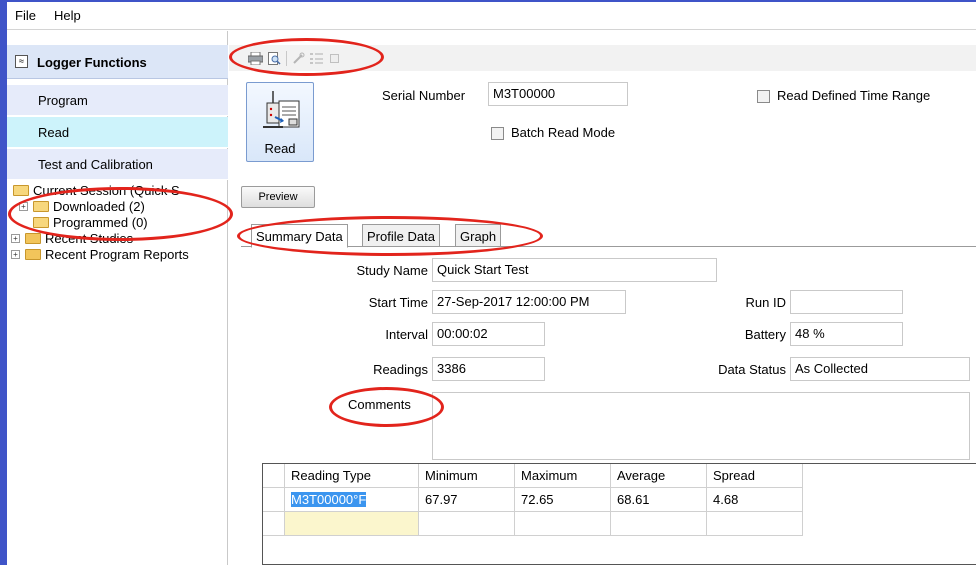 The image size is (976, 565). What do you see at coordinates (89, 238) in the screenshot?
I see `tree-label: Recent Studies` at bounding box center [89, 238].